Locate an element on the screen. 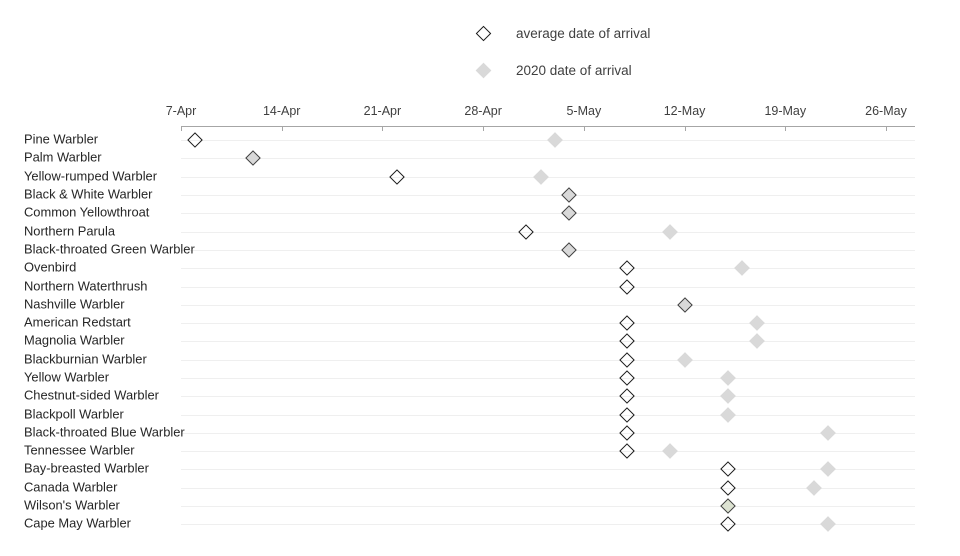 This screenshot has height=556, width=960. axis-tick-label: 12-May is located at coordinates (684, 111).